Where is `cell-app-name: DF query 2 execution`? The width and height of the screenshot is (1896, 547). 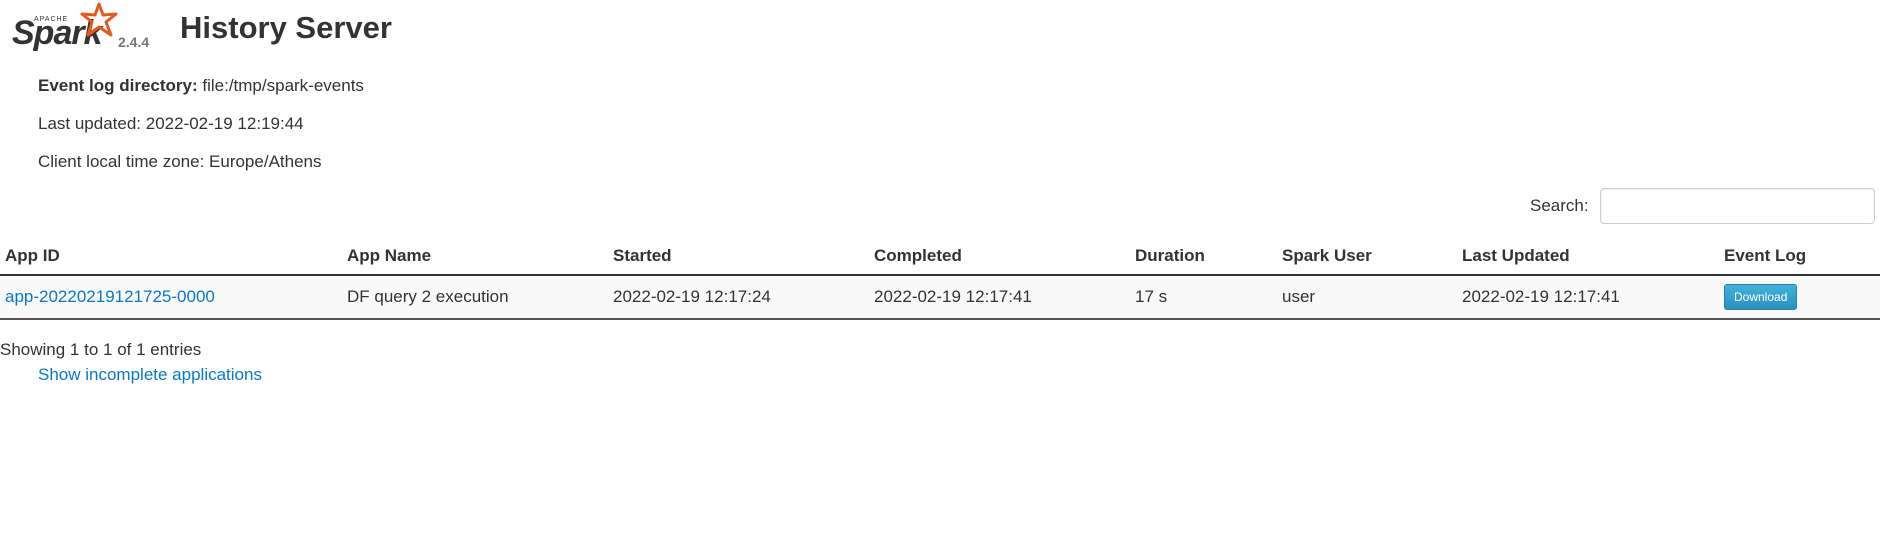 cell-app-name: DF query 2 execution is located at coordinates (475, 297).